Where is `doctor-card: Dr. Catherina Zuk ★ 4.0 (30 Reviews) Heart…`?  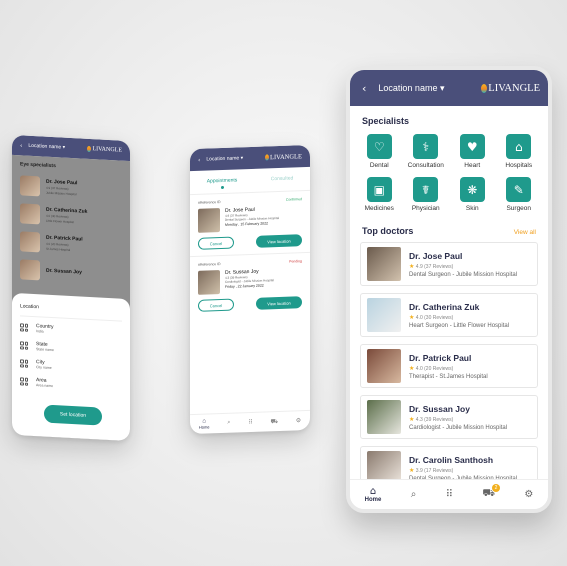 doctor-card: Dr. Catherina Zuk ★ 4.0 (30 Reviews) Heart… is located at coordinates (449, 315).